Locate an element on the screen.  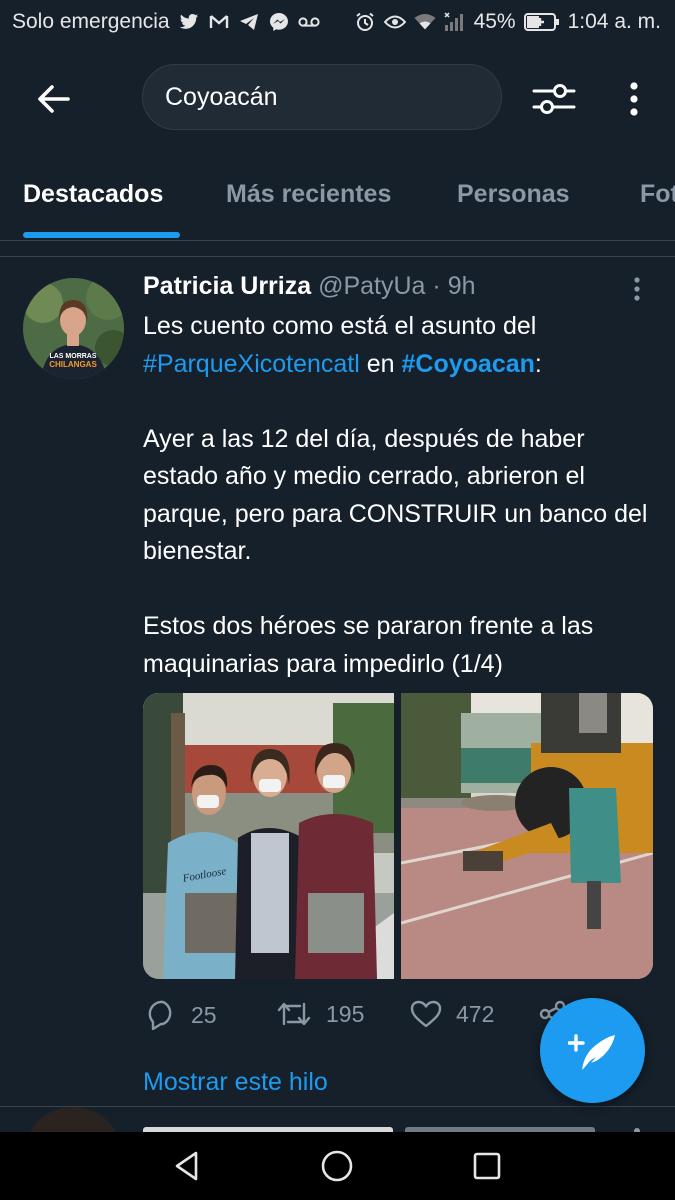
heart-icon is located at coordinates (426, 1014).